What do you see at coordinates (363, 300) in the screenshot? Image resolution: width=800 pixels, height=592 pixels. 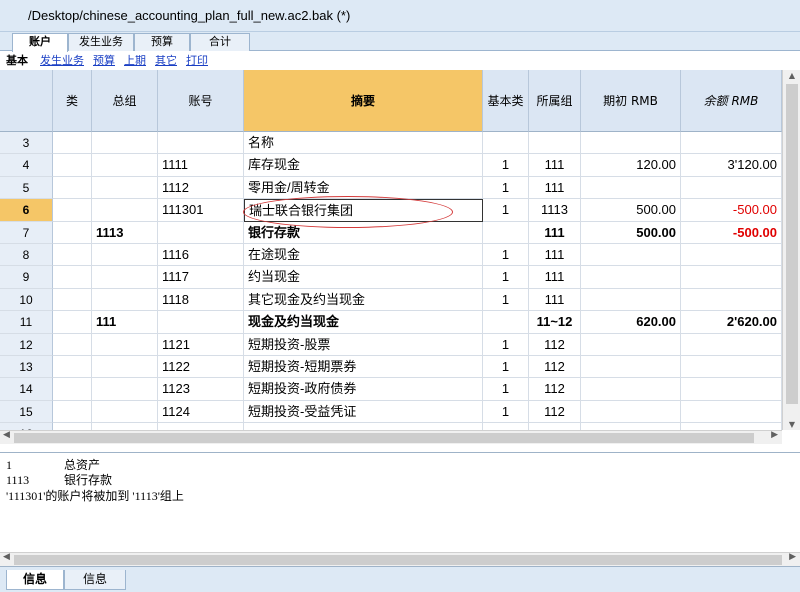 I see `cell-description: 其它现金及约当现金` at bounding box center [363, 300].